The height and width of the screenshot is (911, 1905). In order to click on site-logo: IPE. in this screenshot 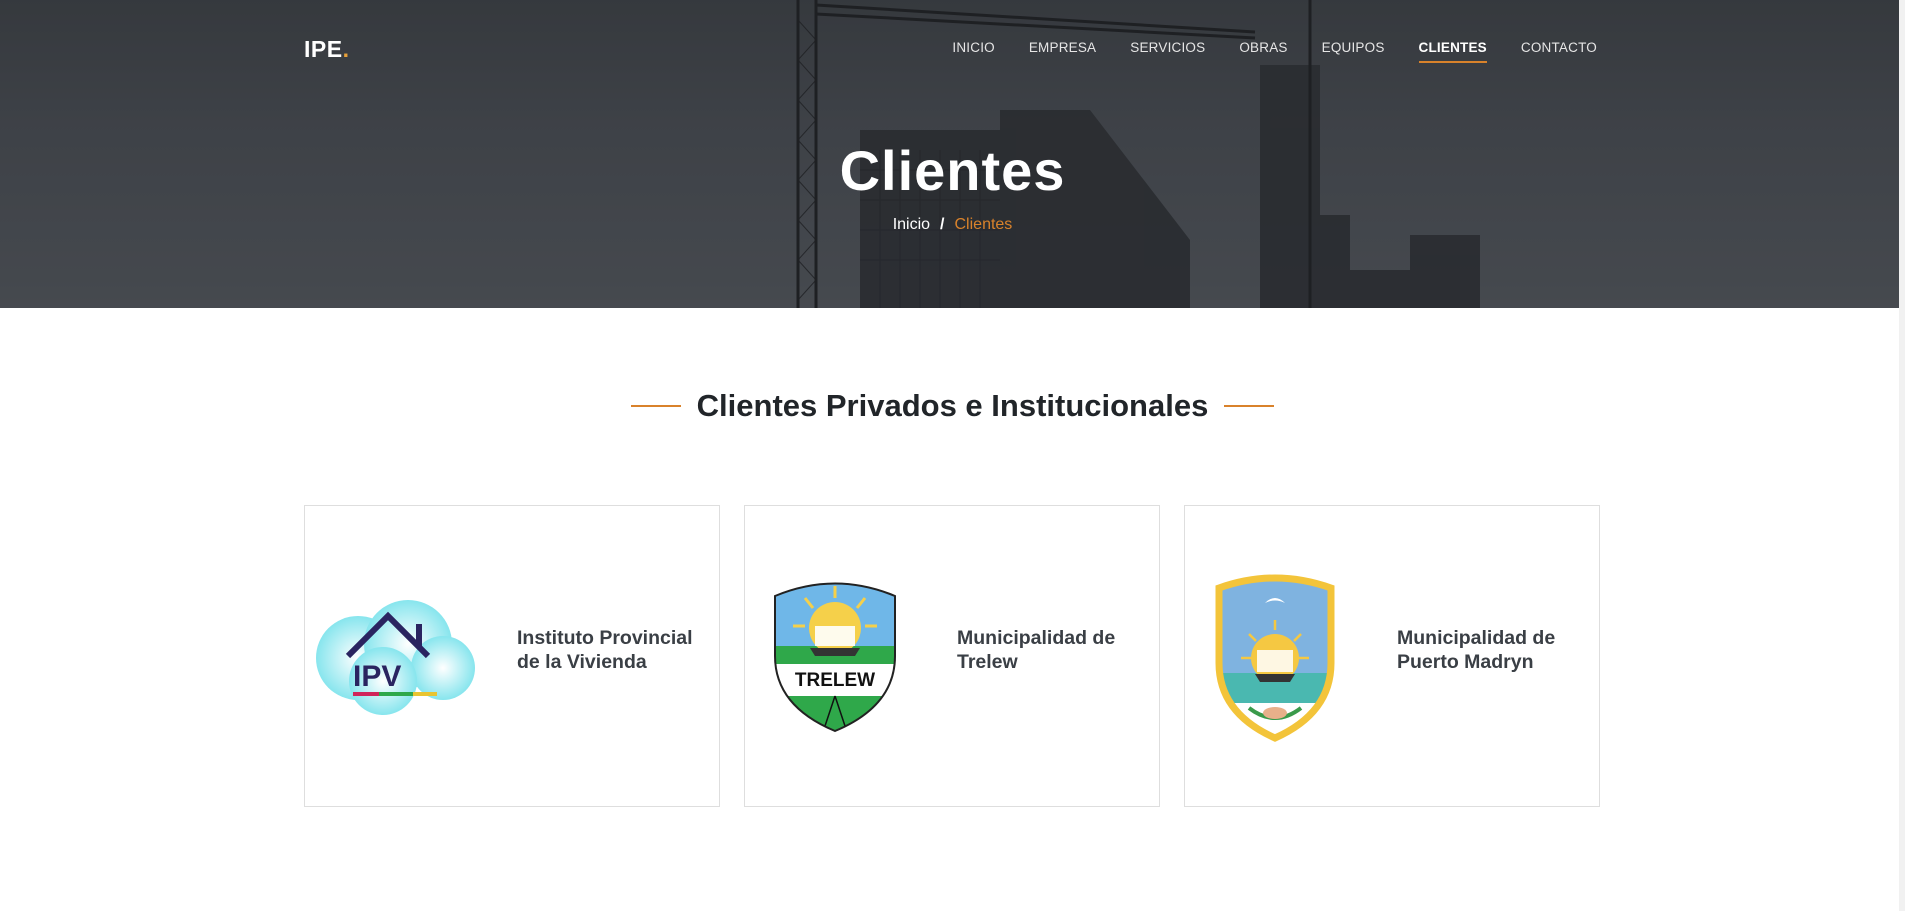, I will do `click(326, 49)`.